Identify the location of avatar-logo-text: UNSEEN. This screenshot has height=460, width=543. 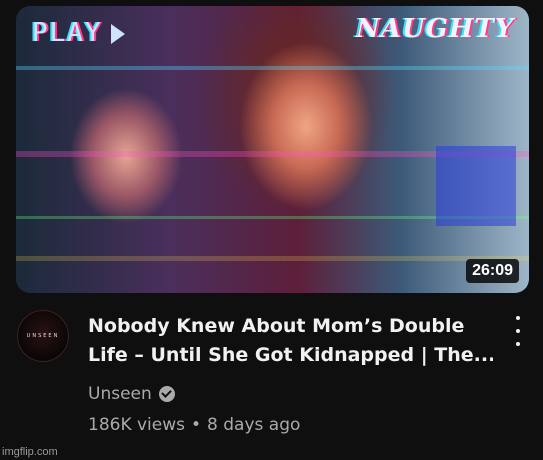
(43, 336).